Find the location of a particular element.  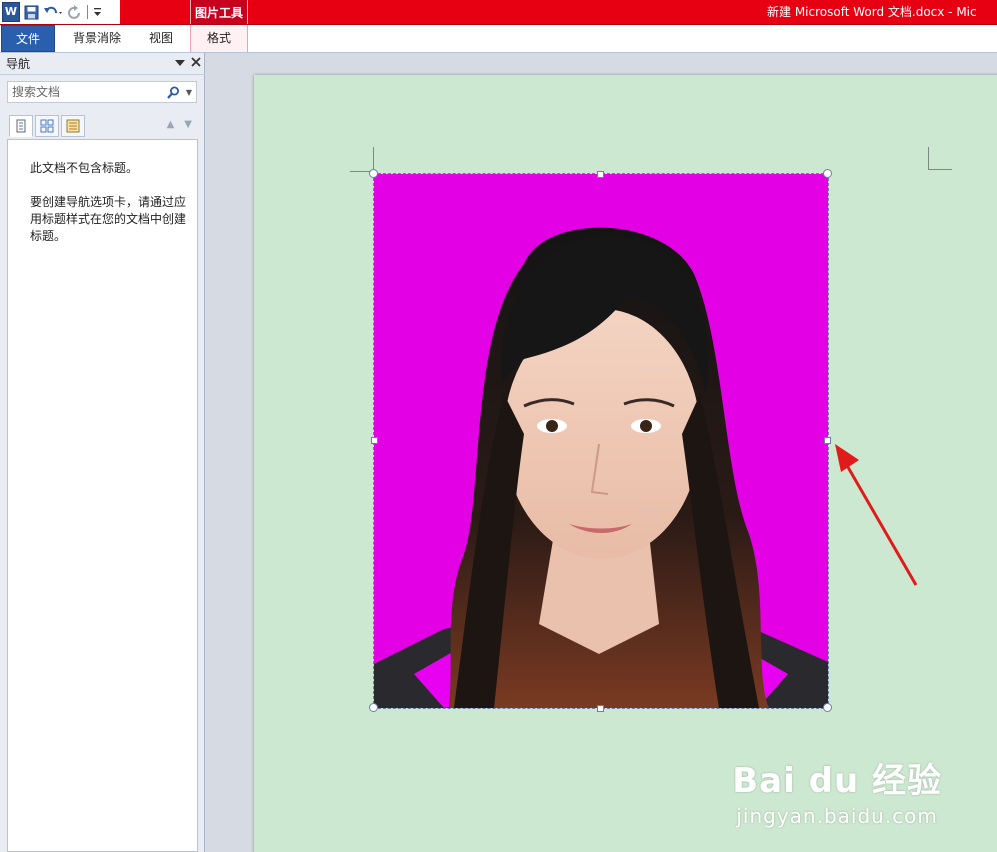

resize-handle-left is located at coordinates (374, 440).